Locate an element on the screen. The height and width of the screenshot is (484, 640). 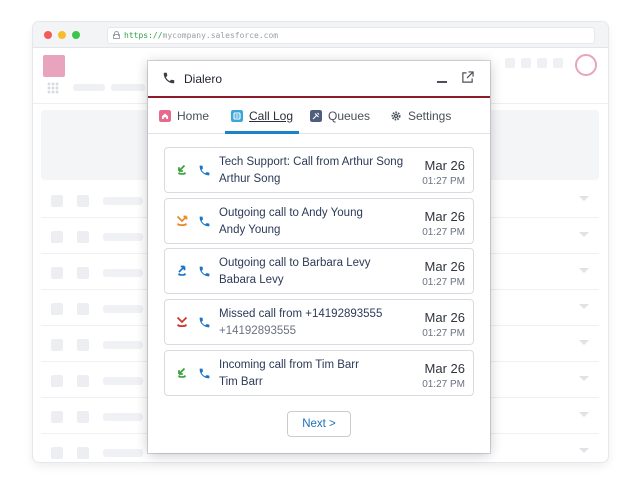
dialer-title: Dialero is located at coordinates (203, 79).